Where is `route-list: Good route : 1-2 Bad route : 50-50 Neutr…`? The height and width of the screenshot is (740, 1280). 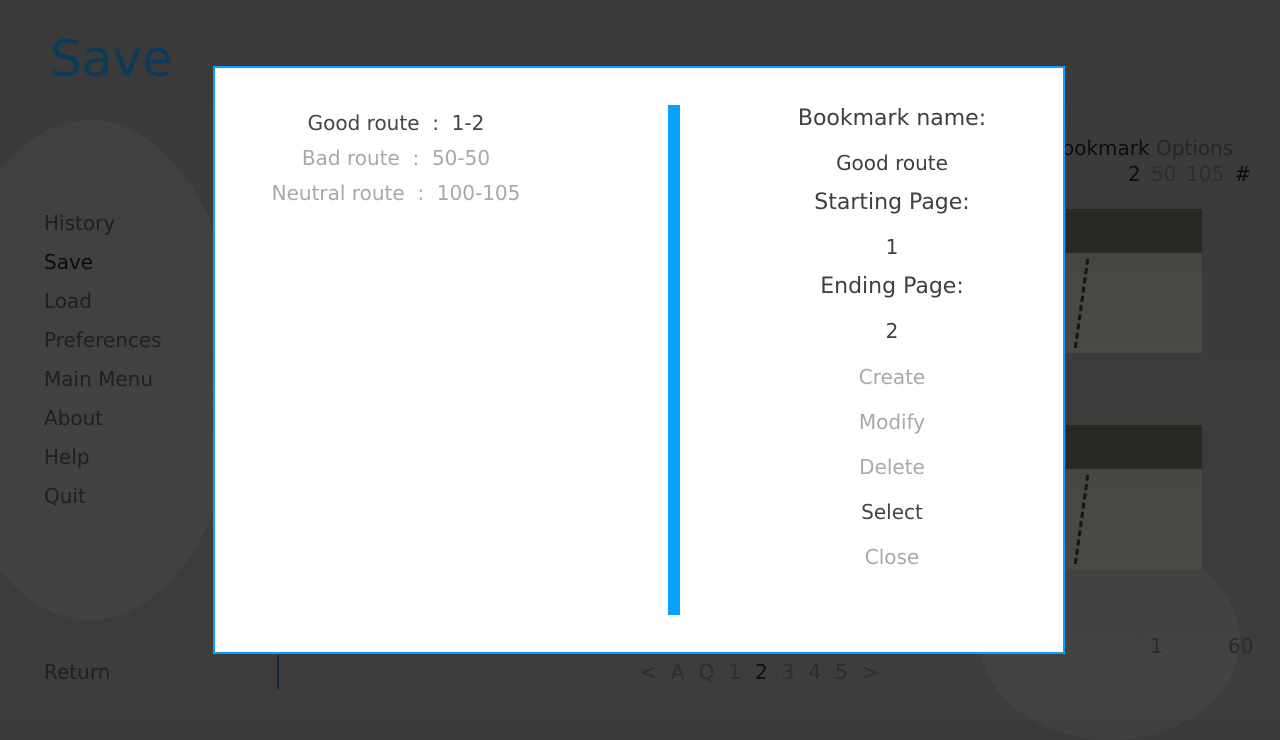 route-list: Good route : 1-2 Bad route : 50-50 Neutr… is located at coordinates (396, 160).